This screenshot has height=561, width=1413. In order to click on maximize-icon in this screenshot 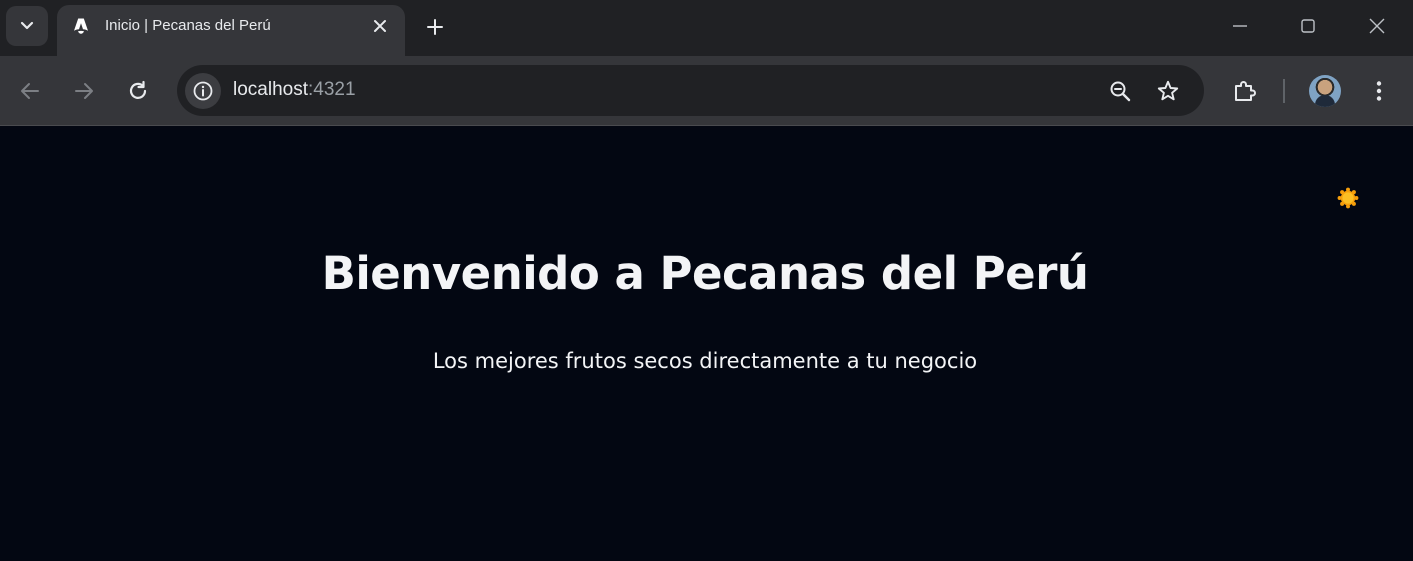, I will do `click(1308, 26)`.